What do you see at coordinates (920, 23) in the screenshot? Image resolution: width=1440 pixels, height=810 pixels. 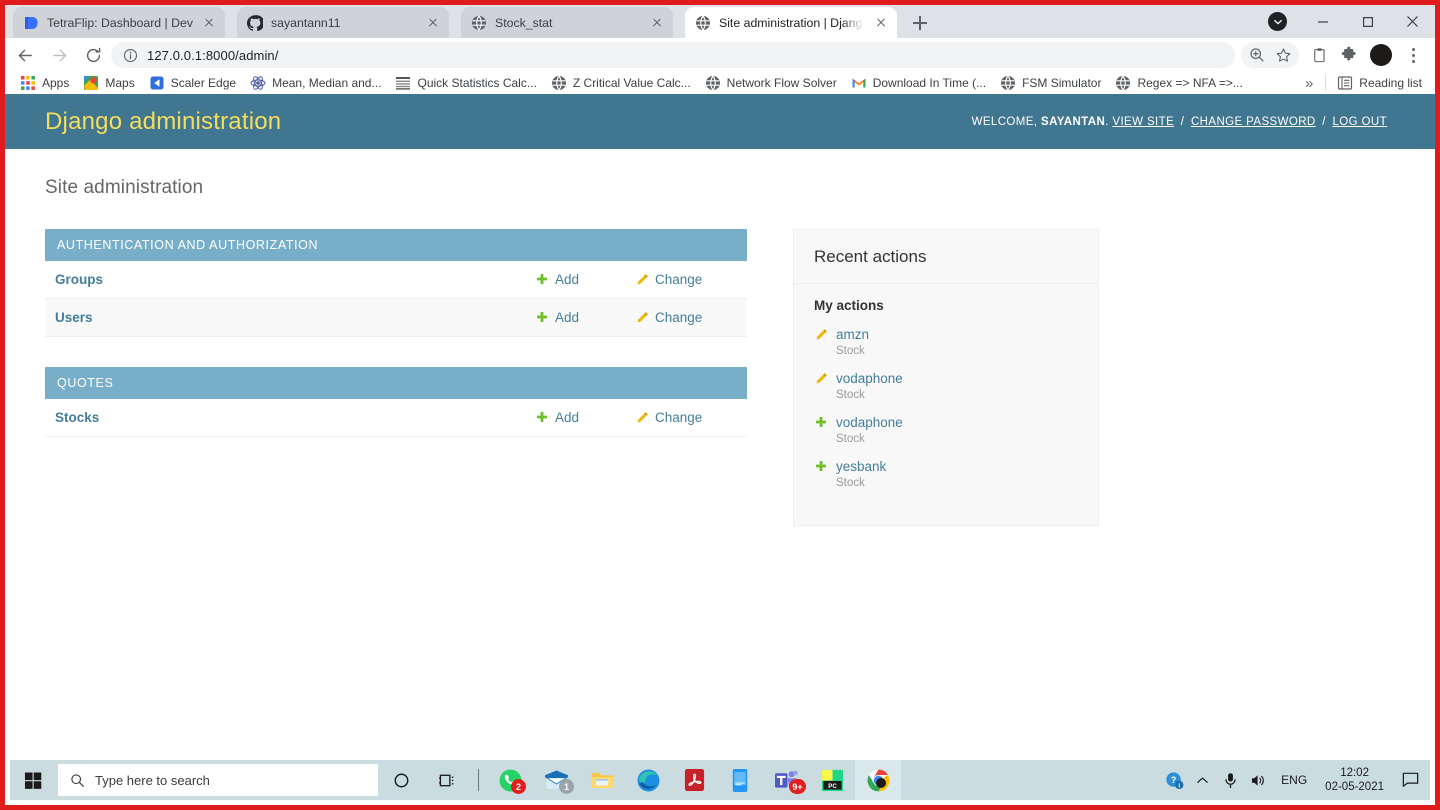 I see `new-tab-button` at bounding box center [920, 23].